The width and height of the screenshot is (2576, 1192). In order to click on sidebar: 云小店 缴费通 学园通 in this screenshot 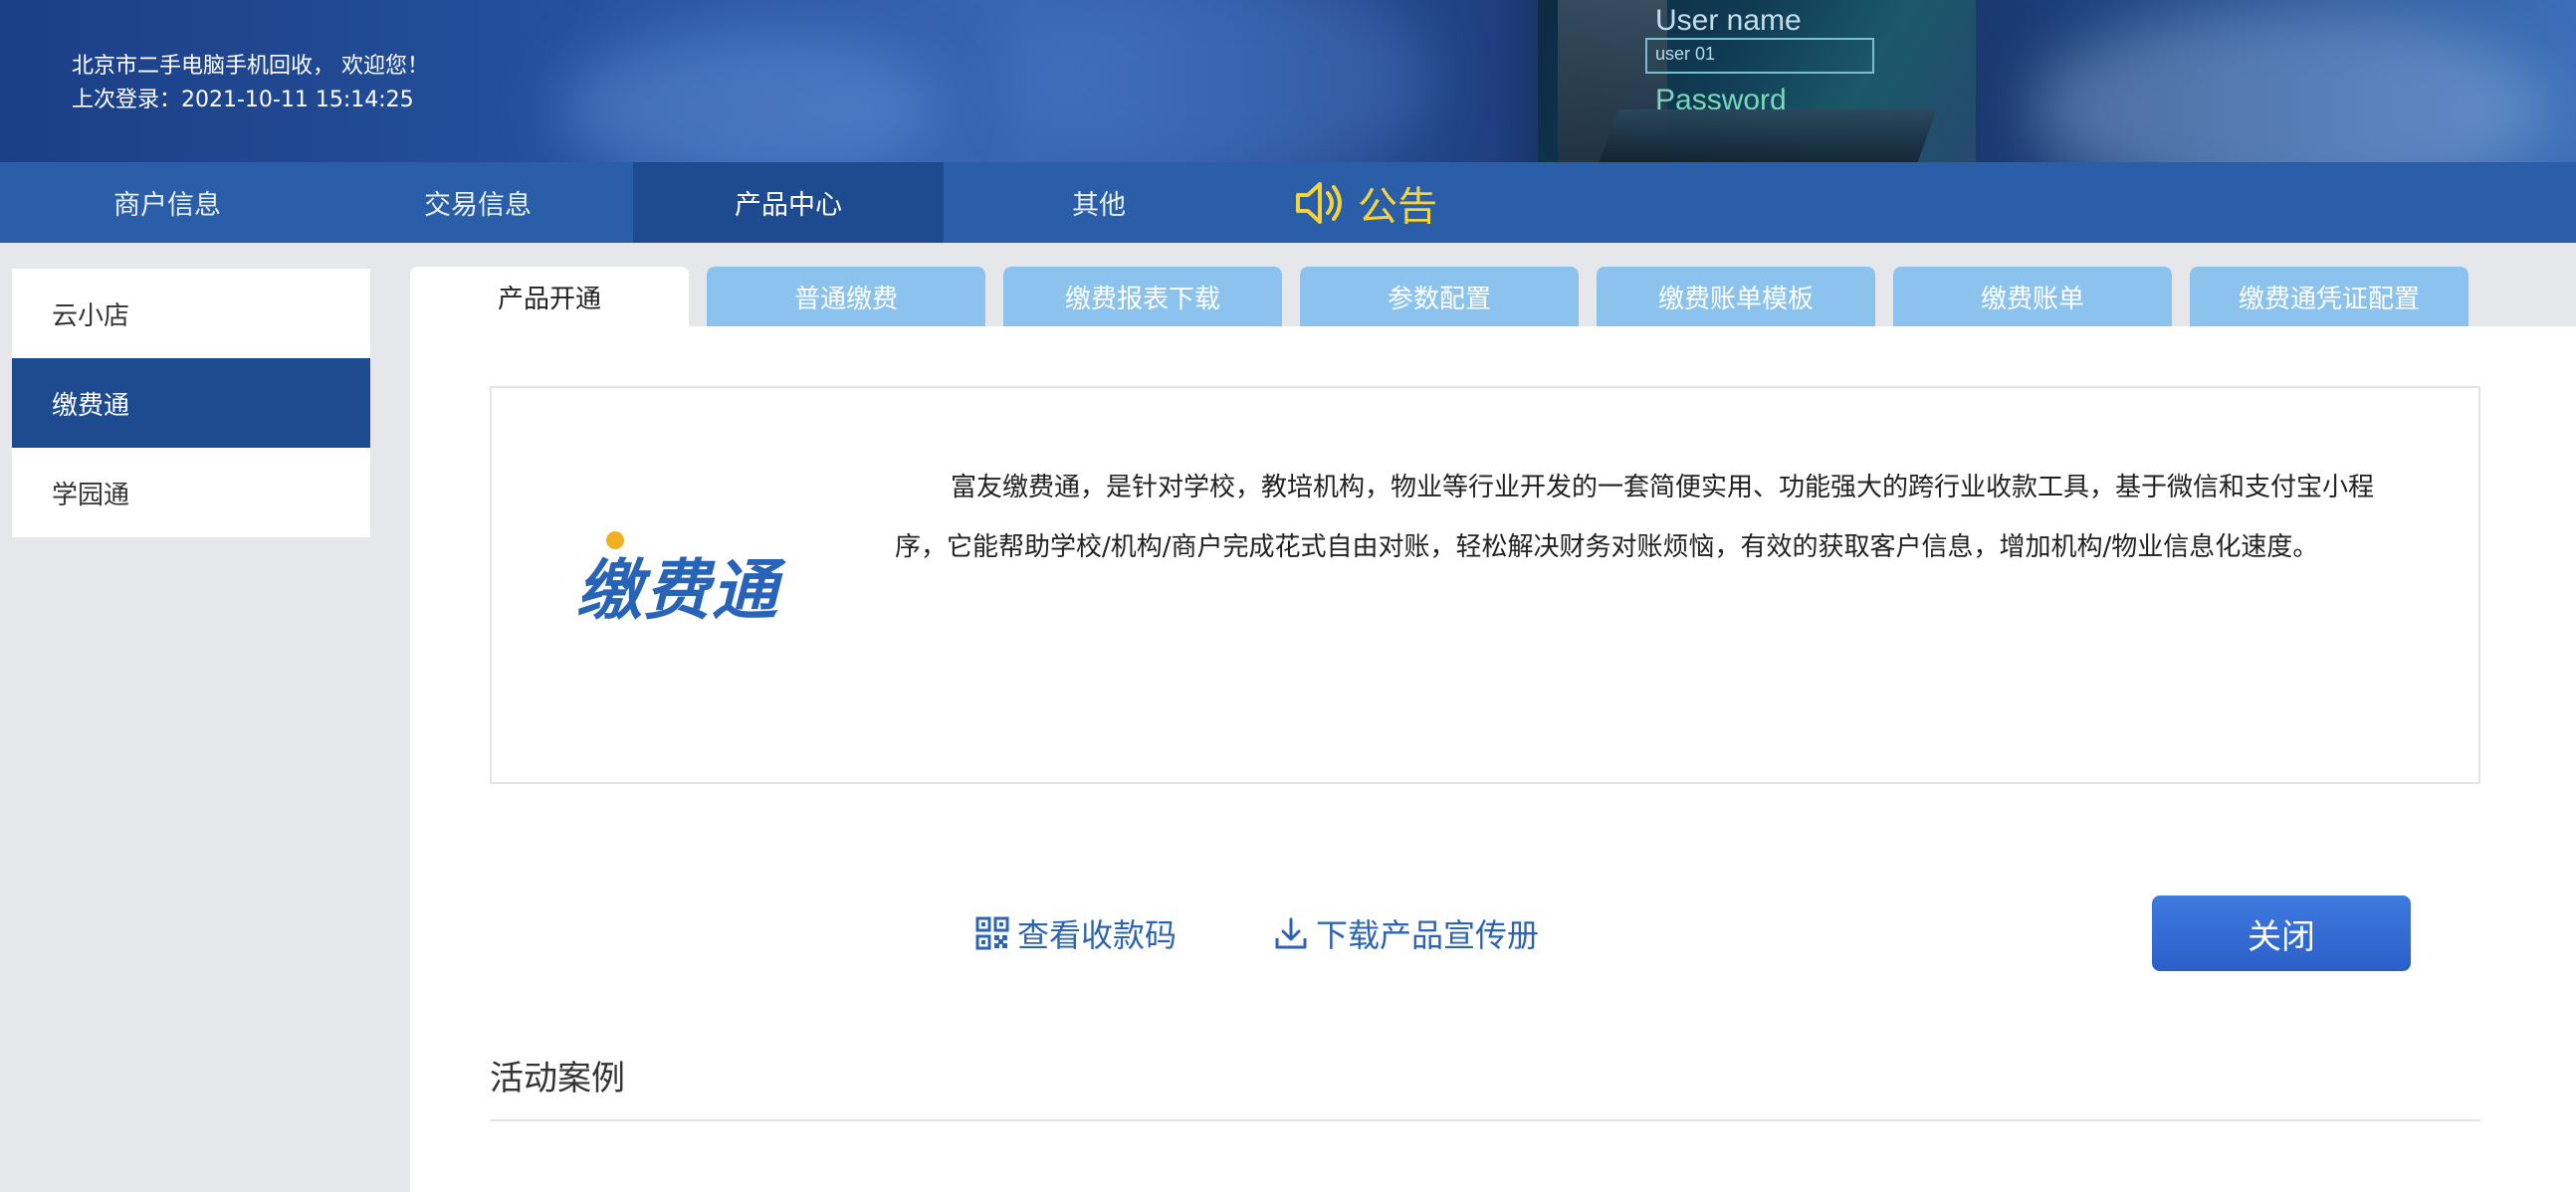, I will do `click(191, 403)`.